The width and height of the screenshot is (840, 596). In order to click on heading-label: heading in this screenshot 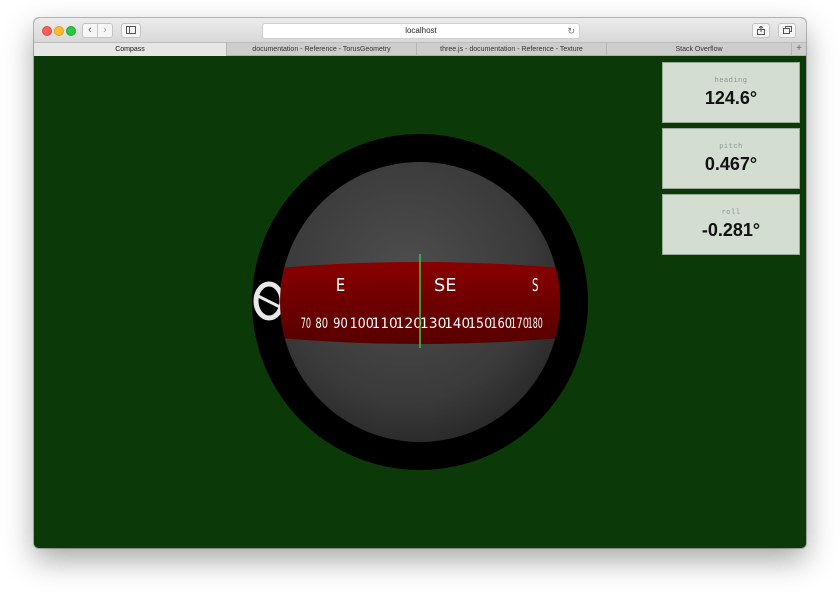, I will do `click(731, 81)`.